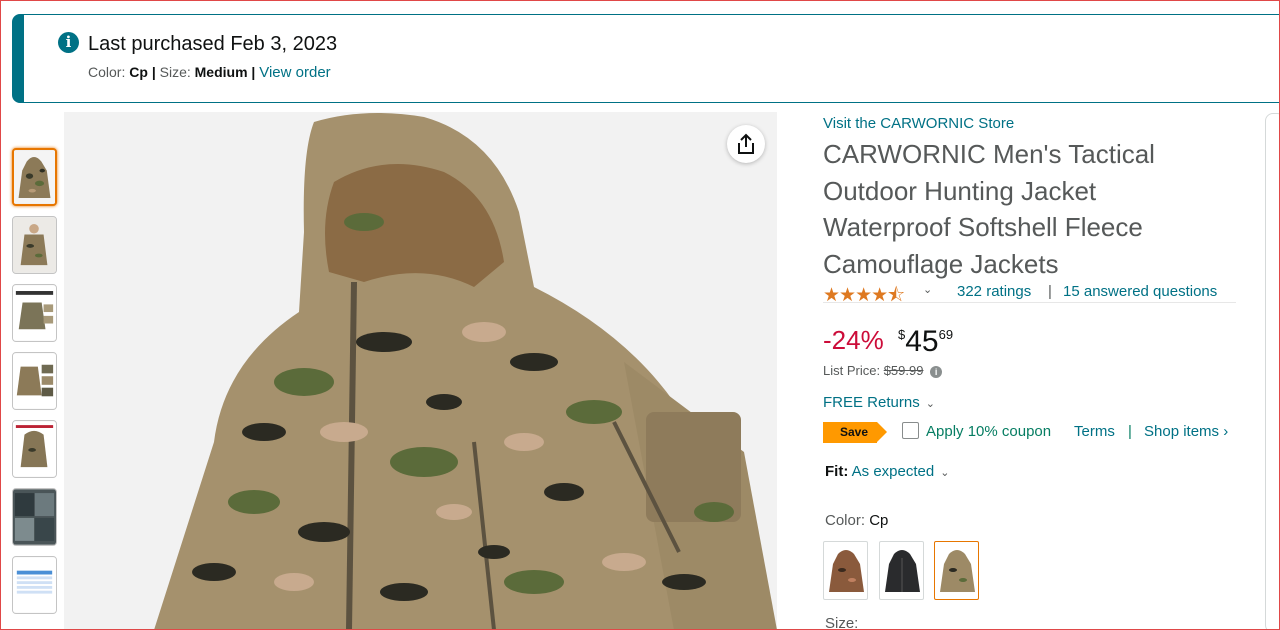  What do you see at coordinates (879, 520) in the screenshot?
I see `color-value: Cp` at bounding box center [879, 520].